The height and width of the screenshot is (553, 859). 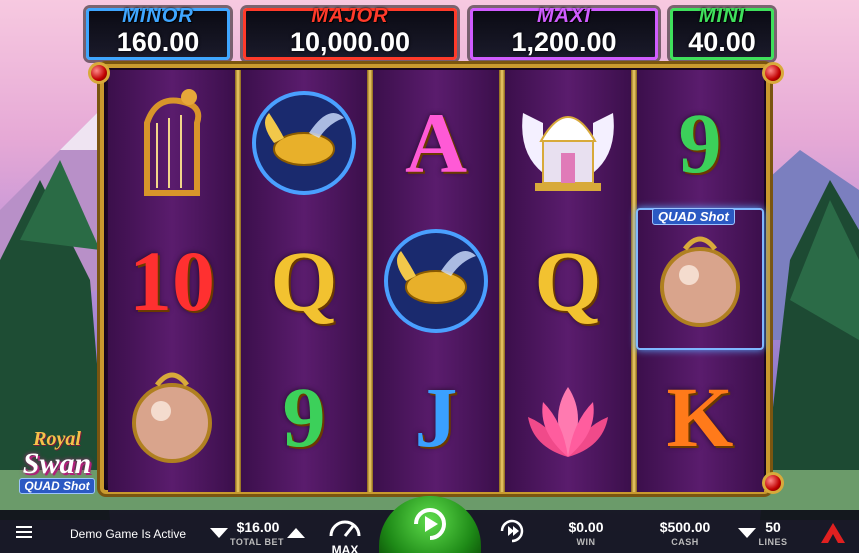 What do you see at coordinates (345, 548) in the screenshot?
I see `max-label: MAX` at bounding box center [345, 548].